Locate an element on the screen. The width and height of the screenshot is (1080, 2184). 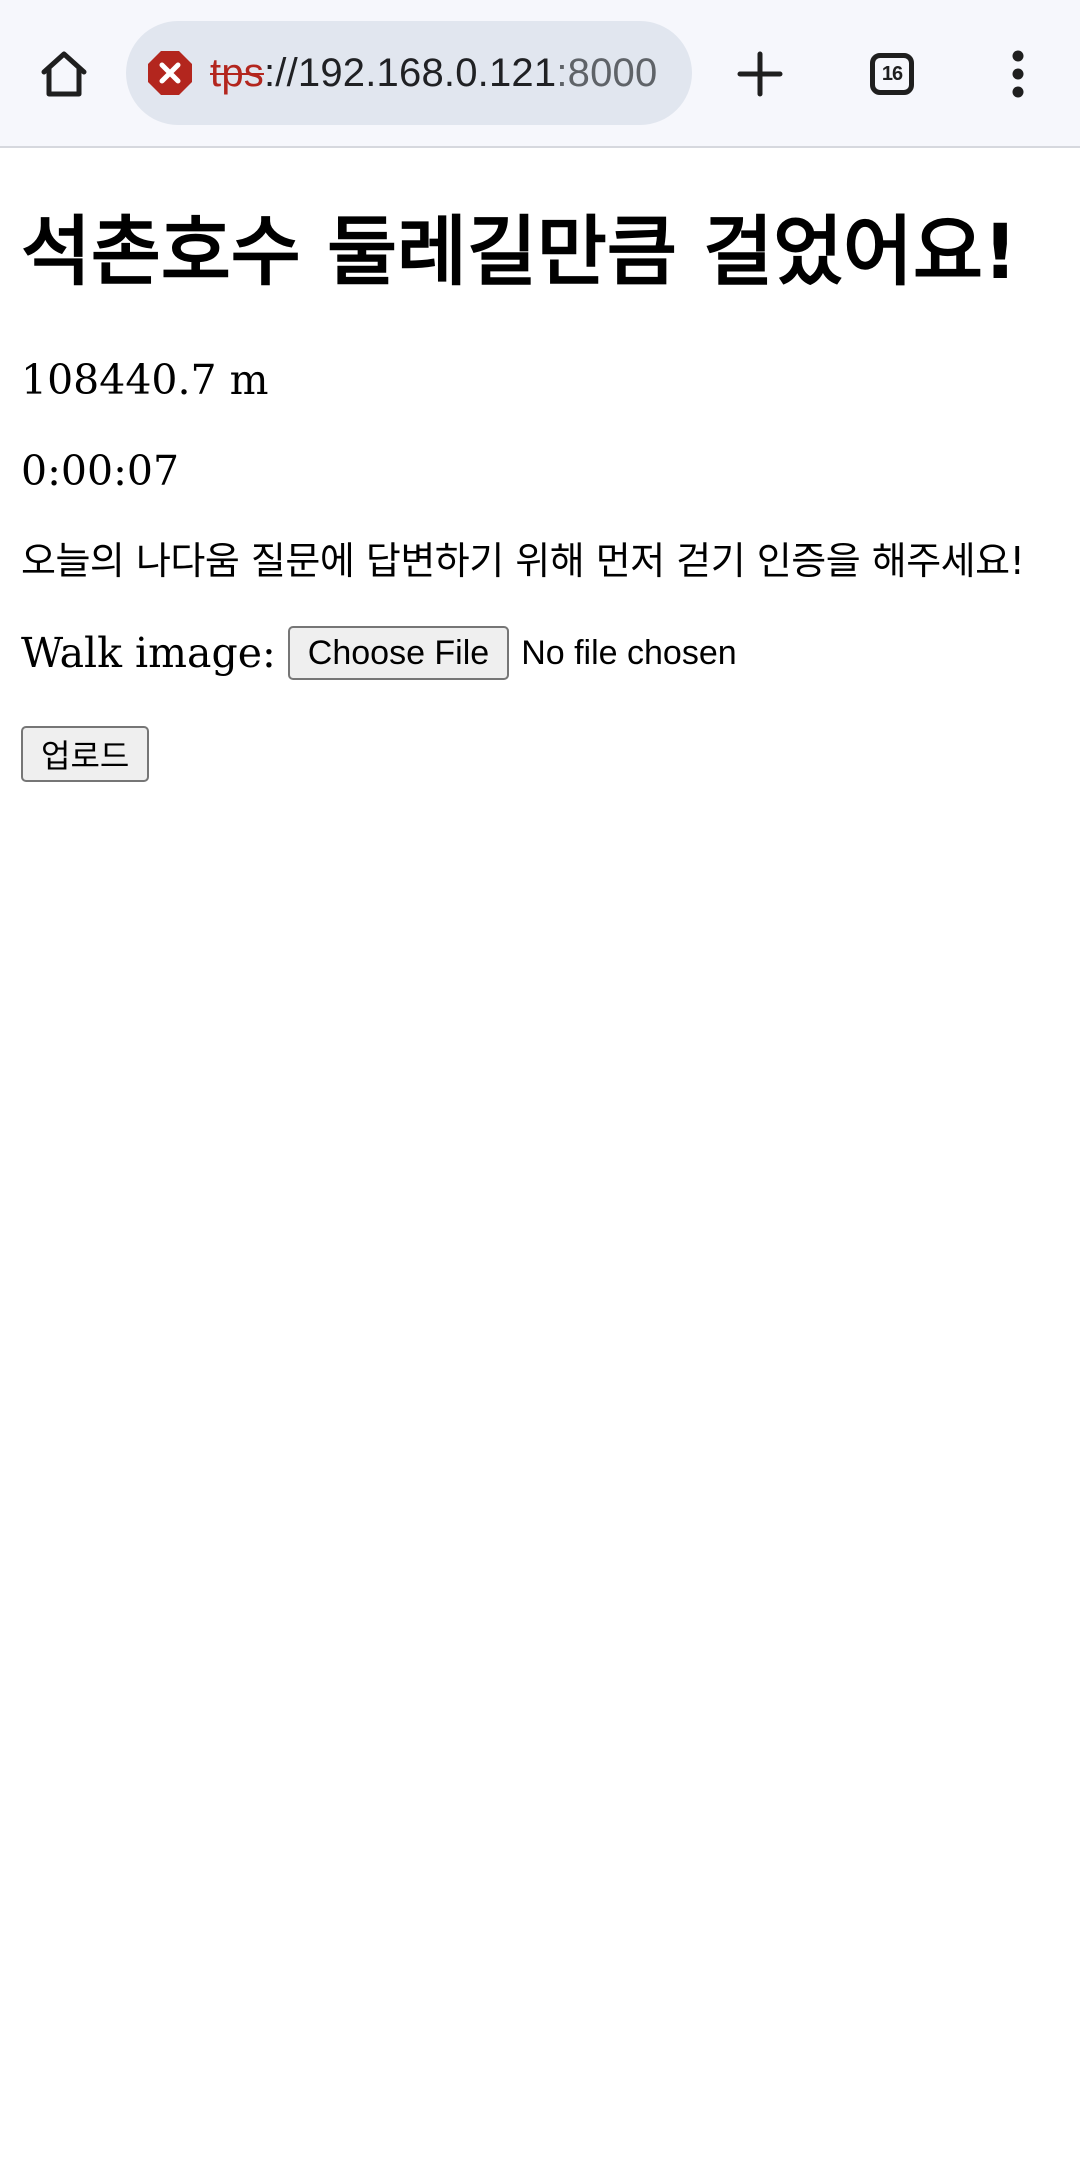
choose-file-button: Choose File is located at coordinates (398, 653).